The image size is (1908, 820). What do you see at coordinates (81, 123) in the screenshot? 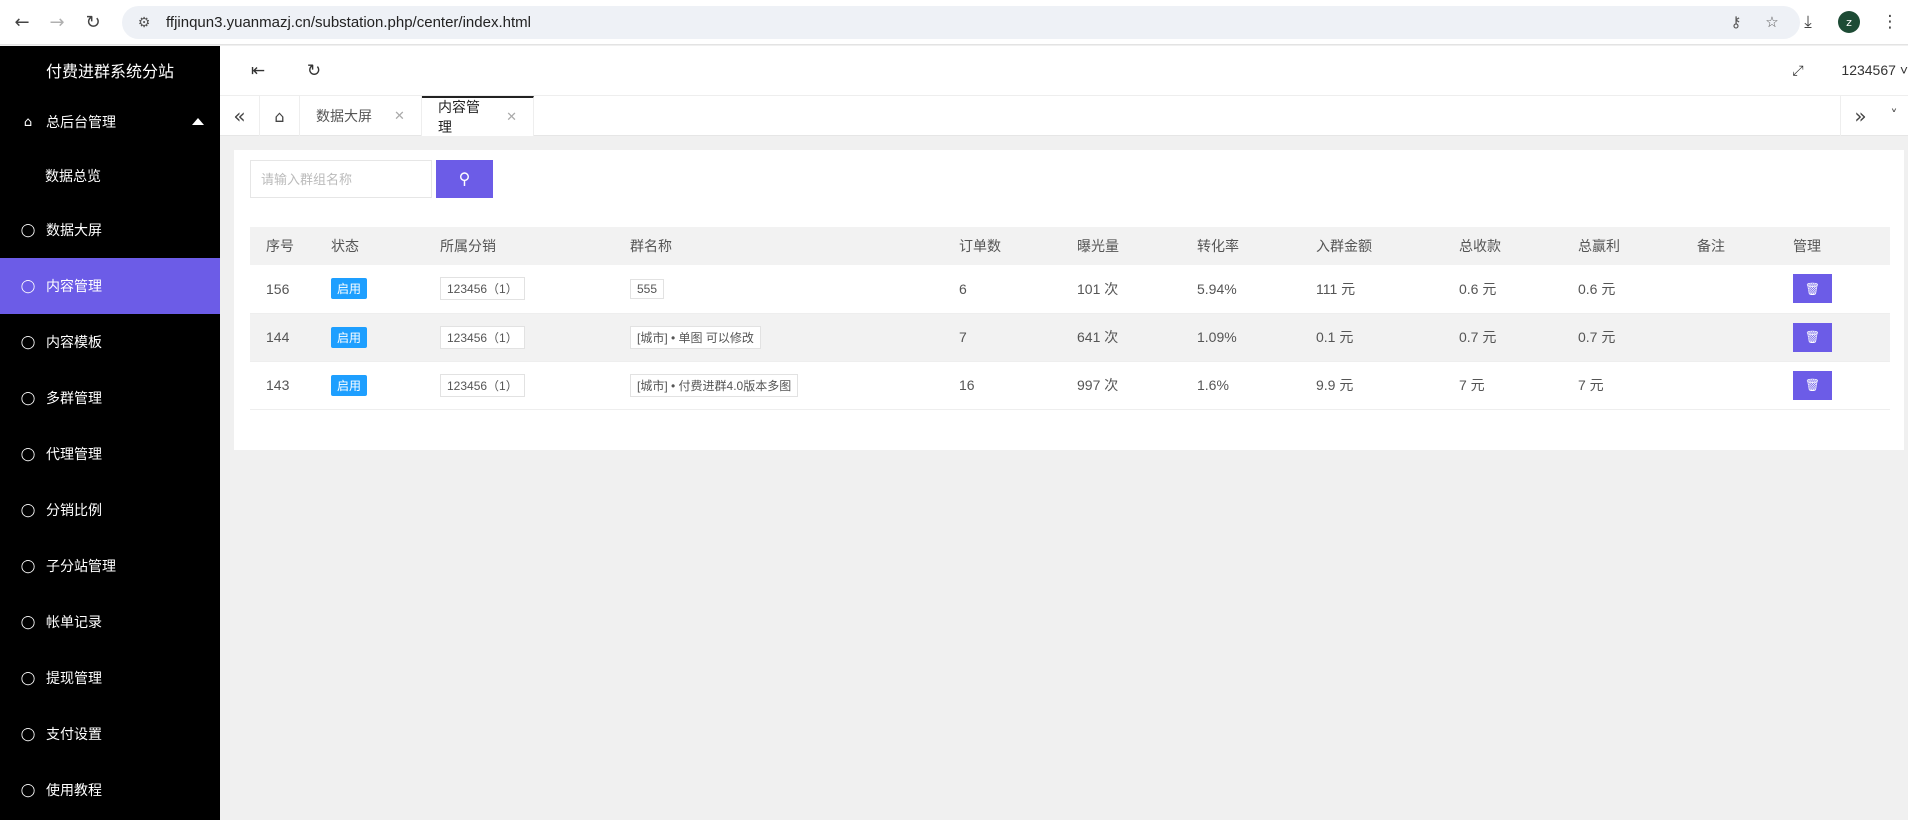
I see `sidebar-item-label: 总后台管理` at bounding box center [81, 123].